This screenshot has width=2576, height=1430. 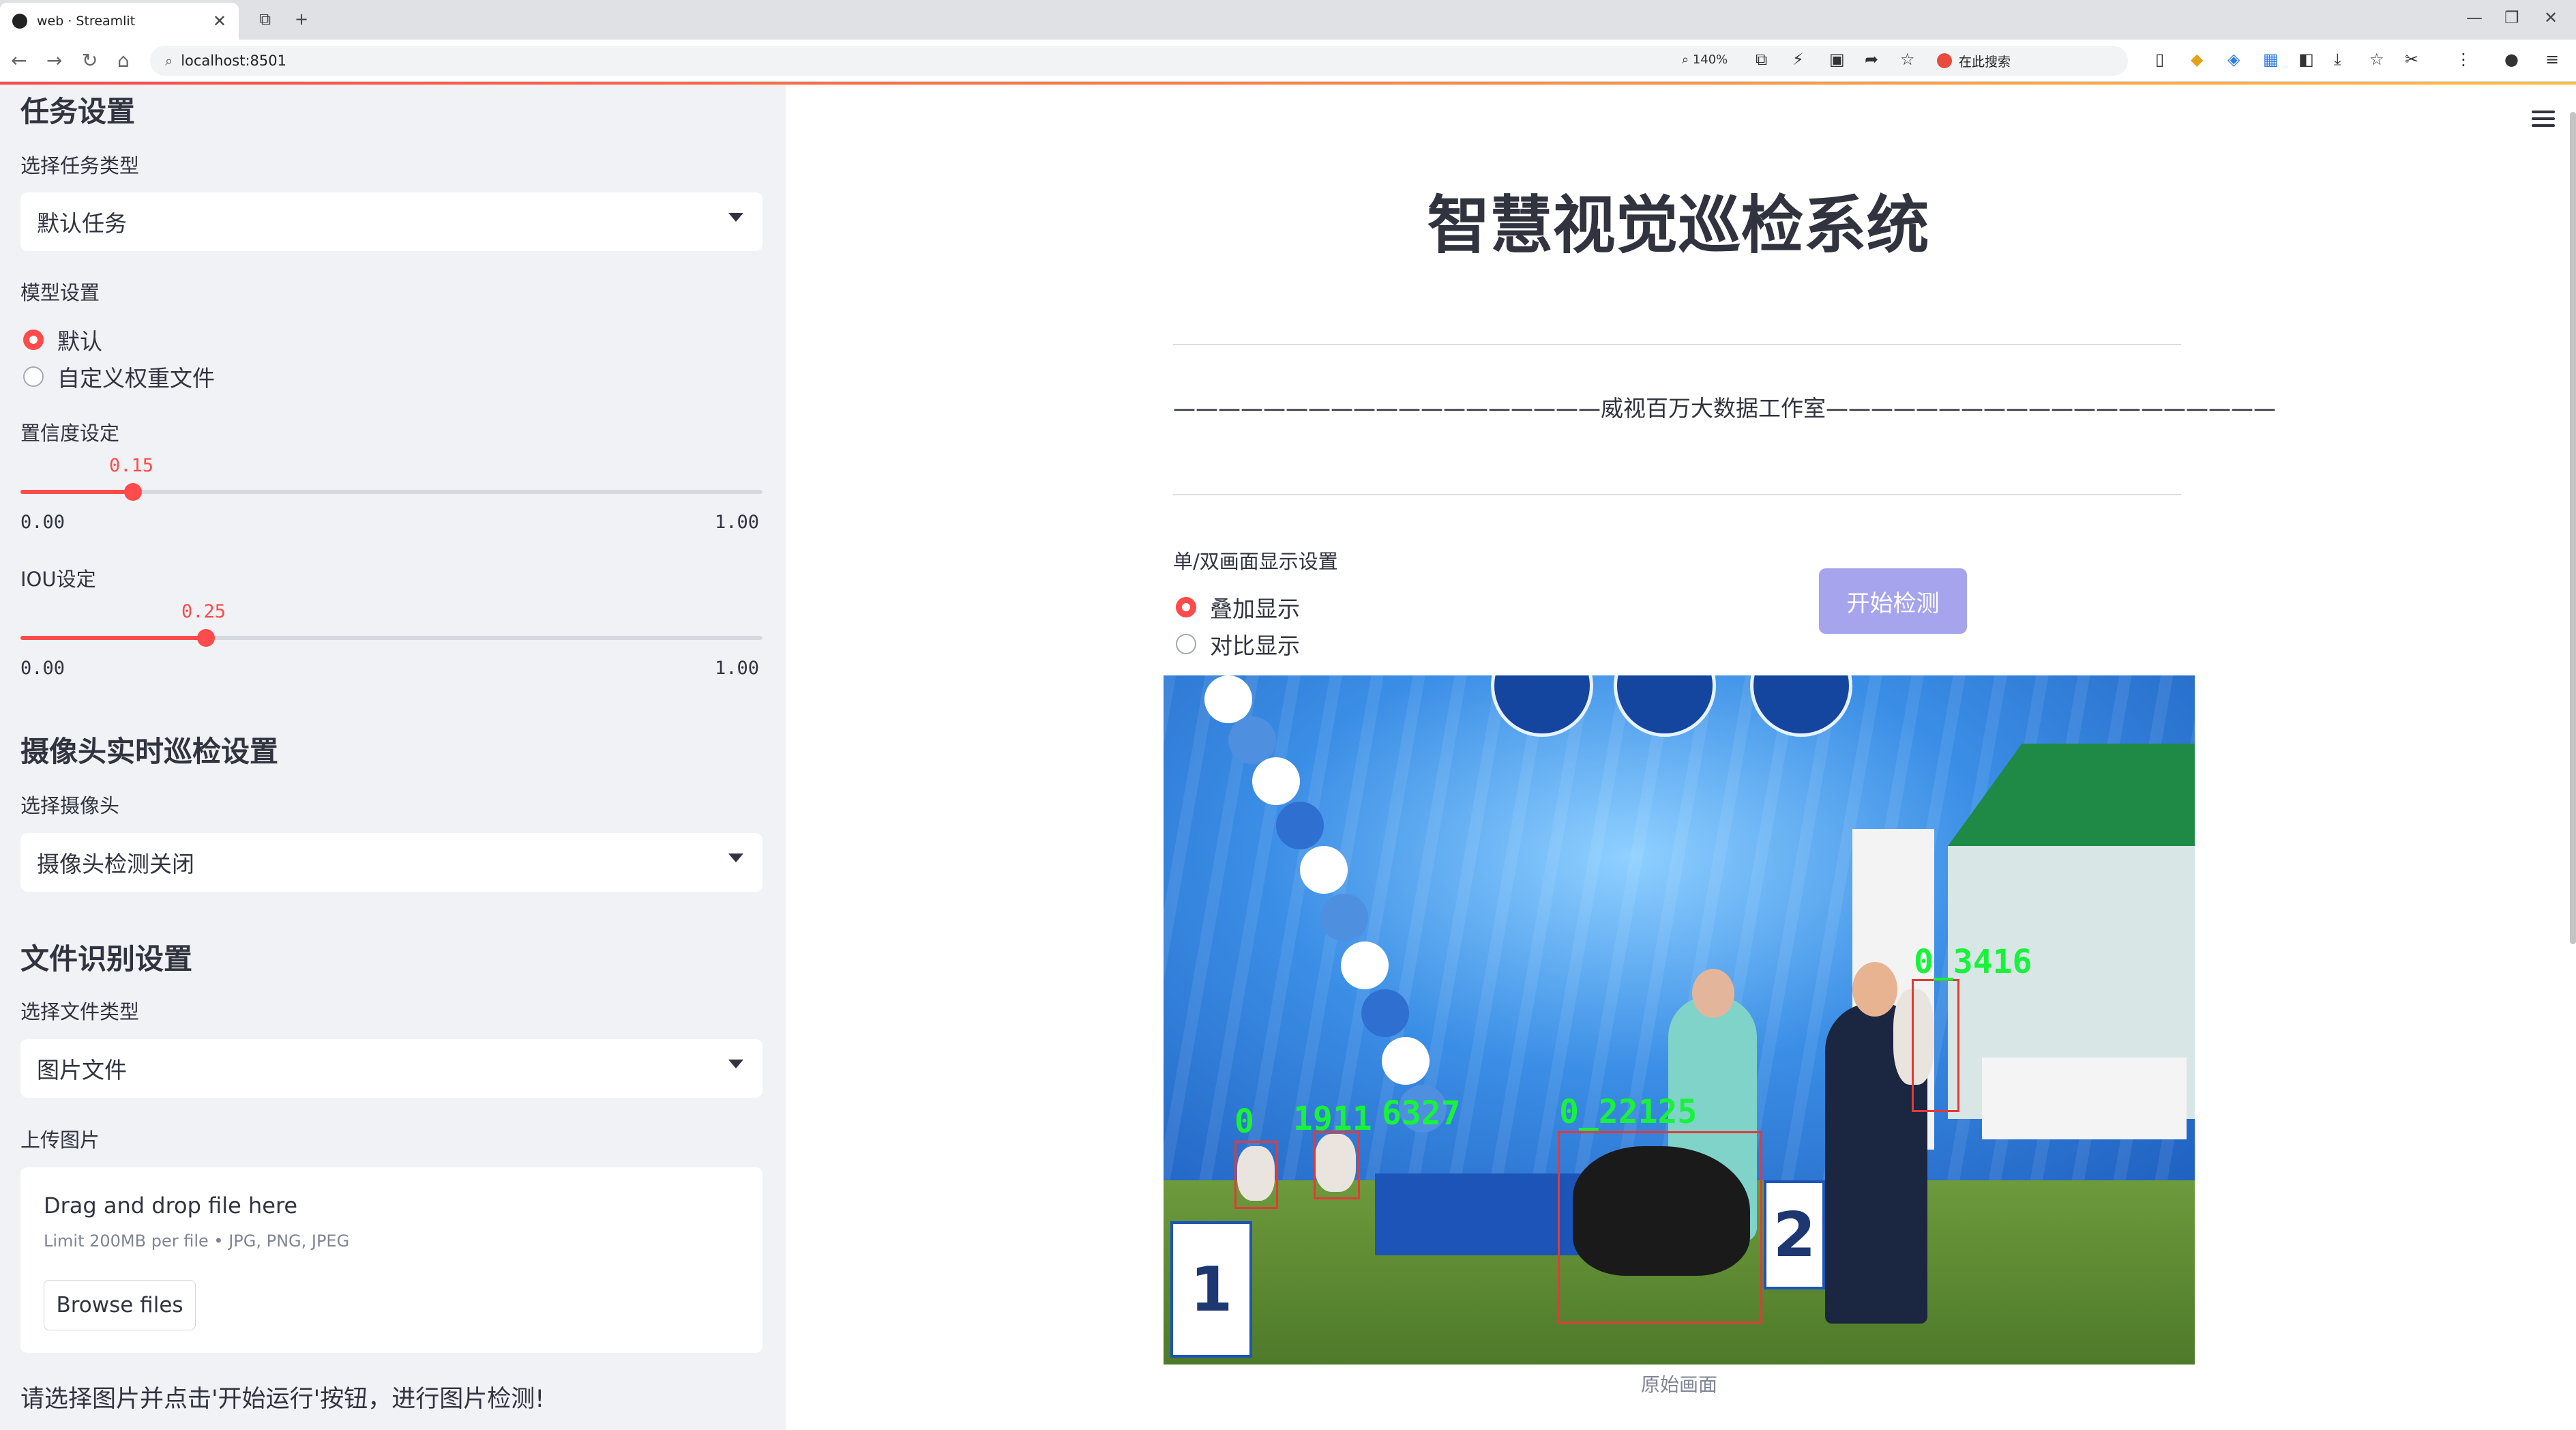 I want to click on profile-avatar-icon: ●, so click(x=2511, y=60).